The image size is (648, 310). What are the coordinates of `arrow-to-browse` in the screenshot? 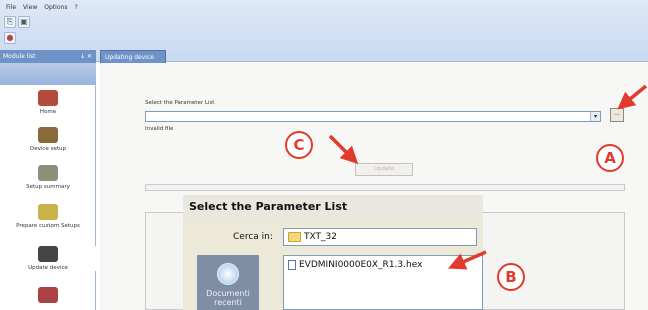 It's located at (632, 97).